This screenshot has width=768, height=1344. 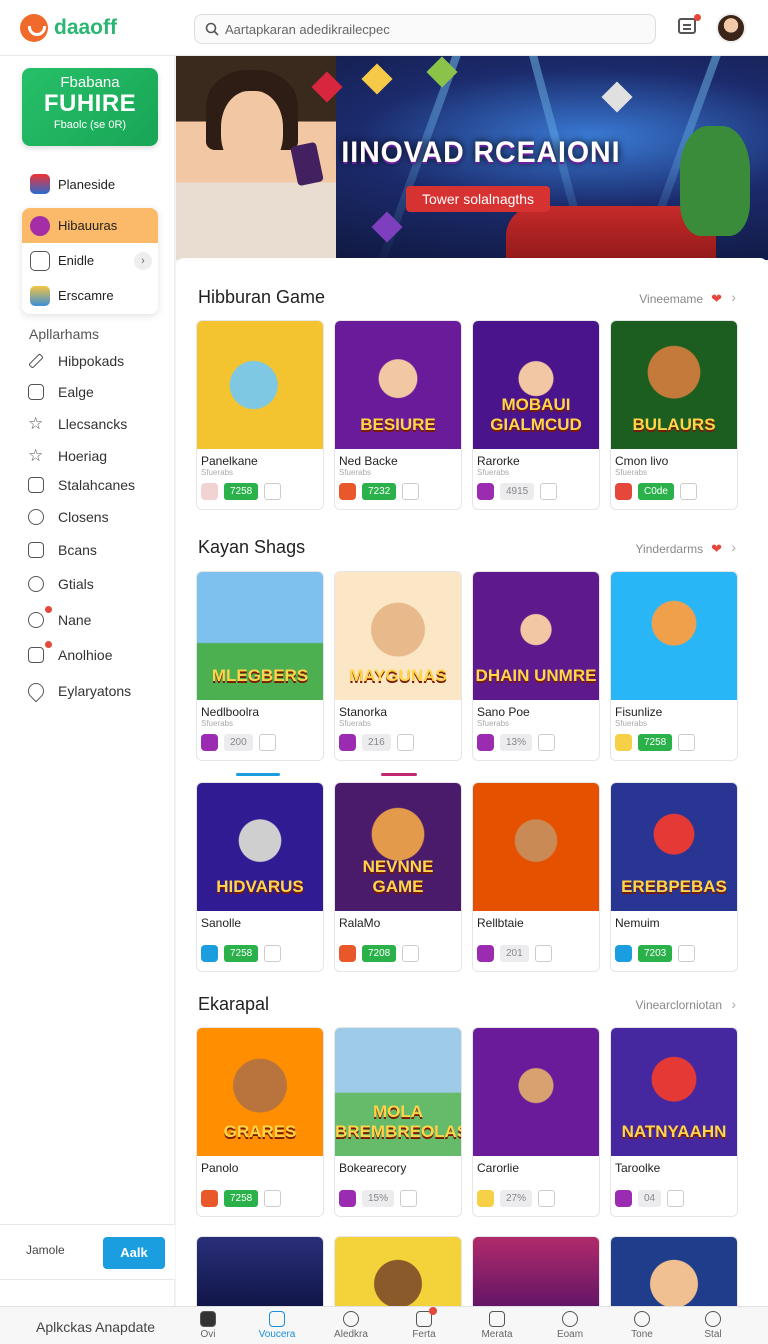 What do you see at coordinates (398, 877) in the screenshot?
I see `game-card: NEVNNE GAME RalaMo 7208` at bounding box center [398, 877].